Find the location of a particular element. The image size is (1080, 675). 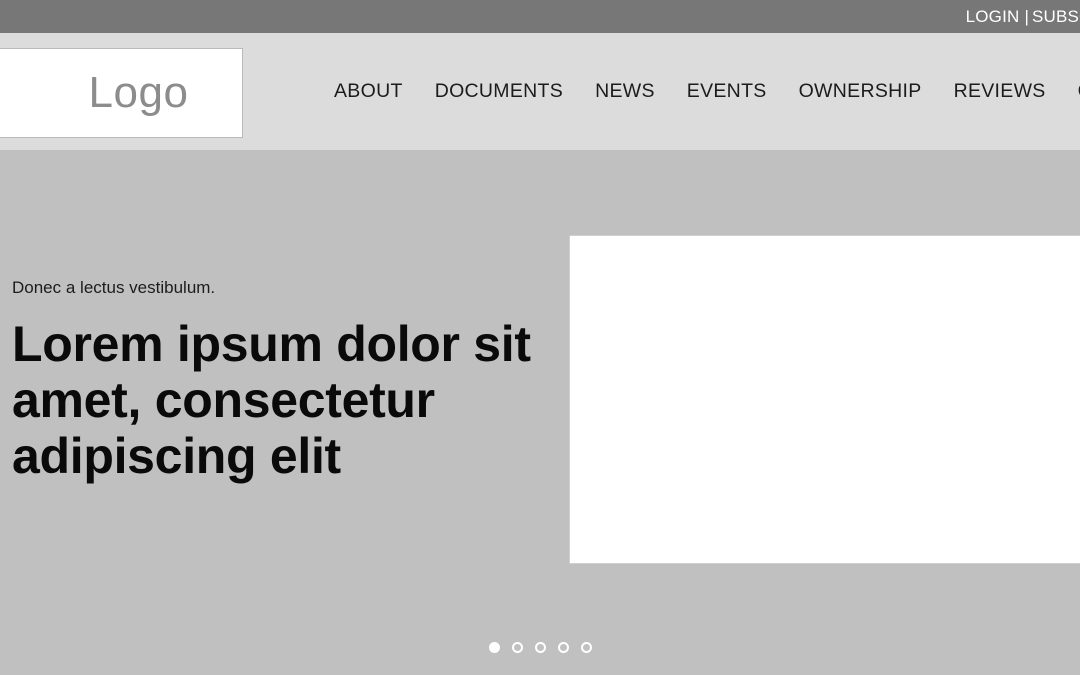

hero-eyebrow: Donec a lectus vestibulum. is located at coordinates (114, 287).